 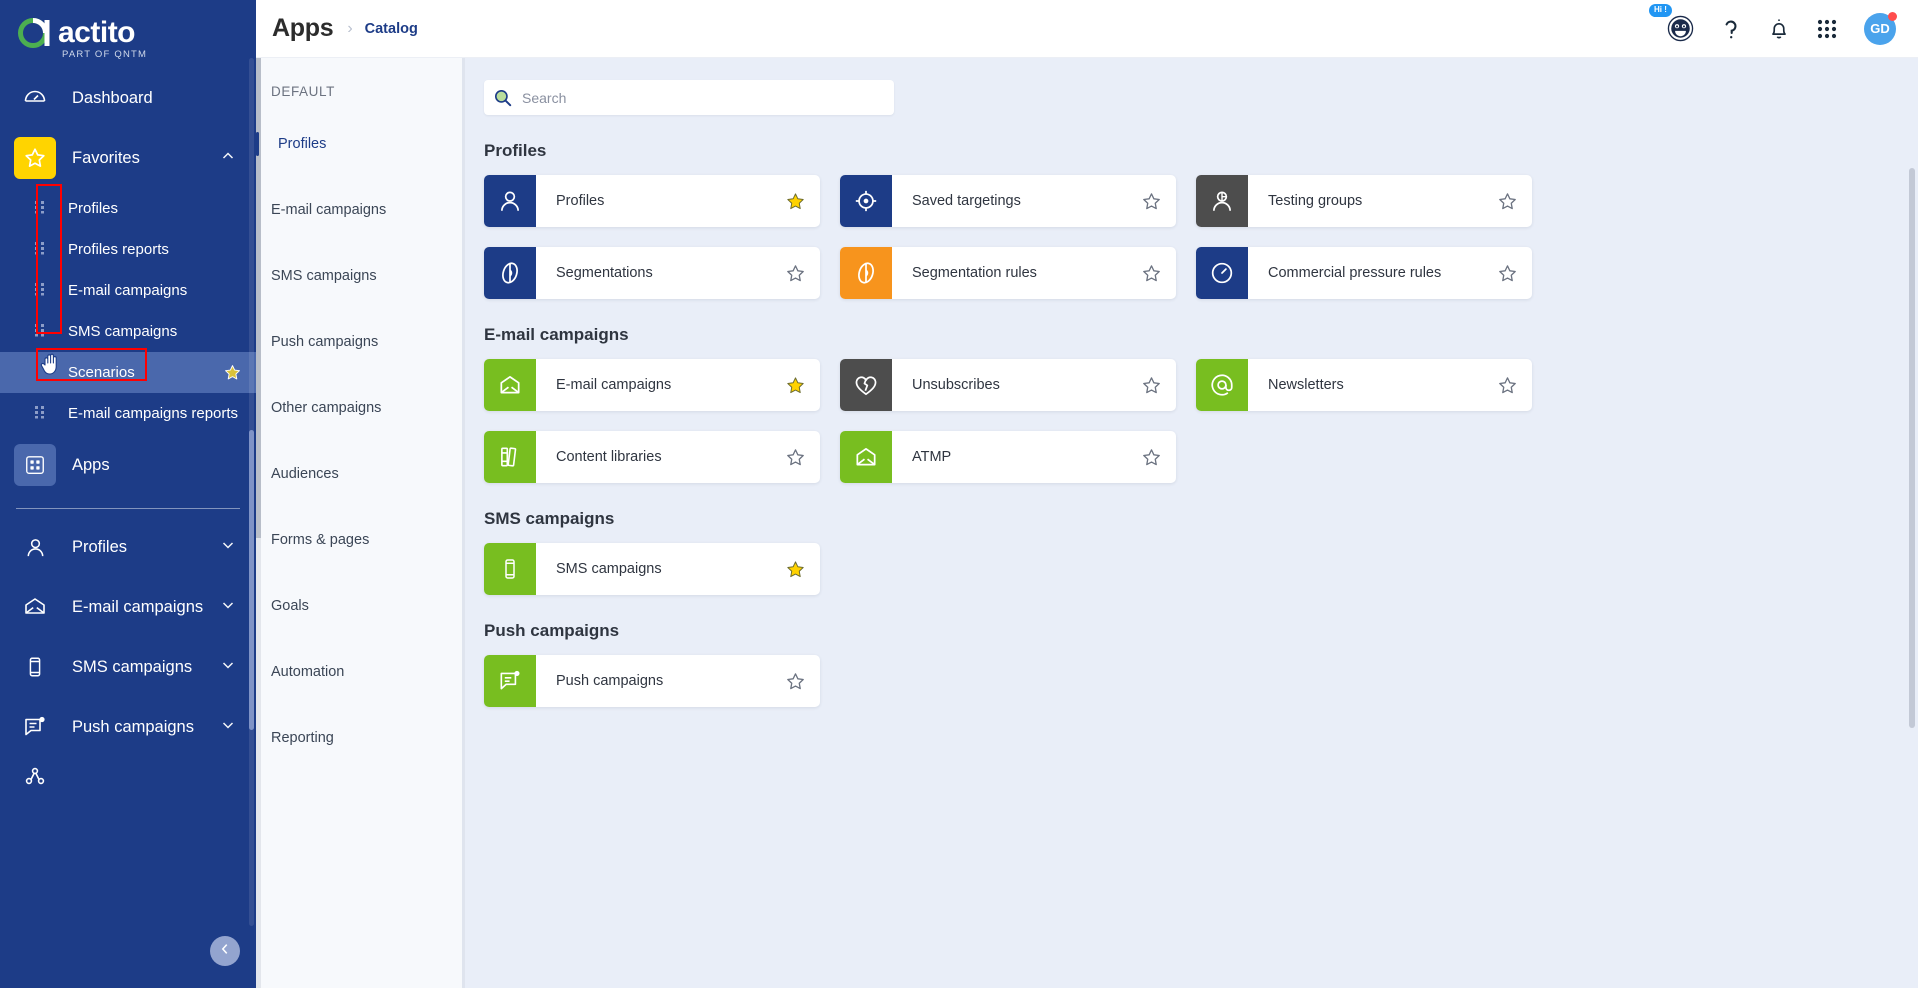 I want to click on search-box, so click(x=689, y=97).